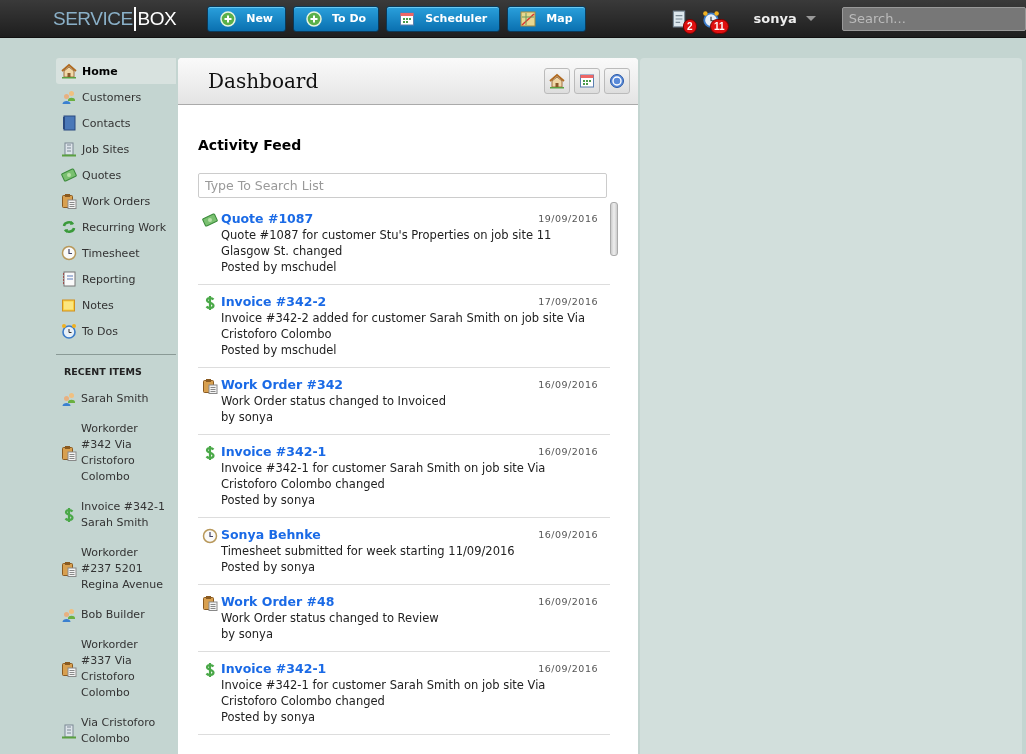 Image resolution: width=1026 pixels, height=754 pixels. I want to click on recent-item-link: Sarah Smith, so click(123, 399).